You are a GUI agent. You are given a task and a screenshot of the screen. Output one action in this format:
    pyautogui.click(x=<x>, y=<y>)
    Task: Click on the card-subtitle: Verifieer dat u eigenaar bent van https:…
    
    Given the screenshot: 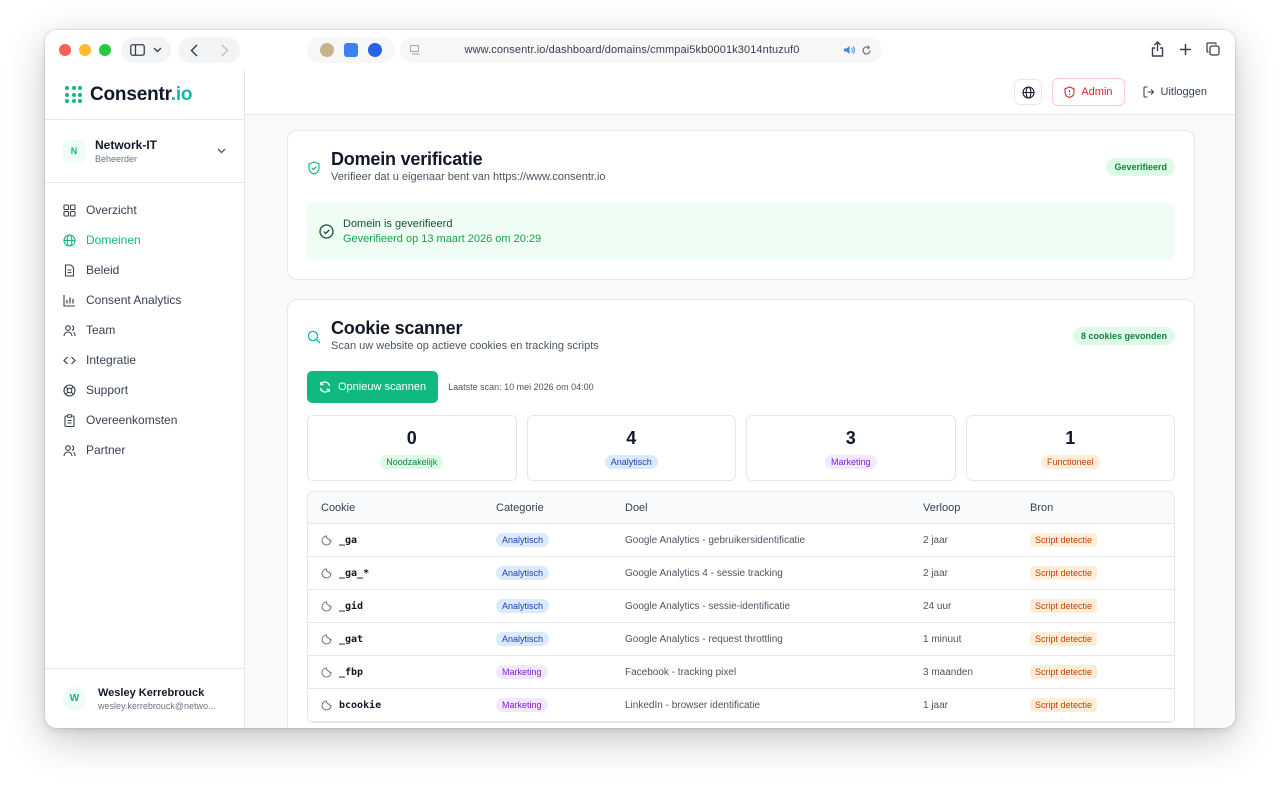 What is the action you would take?
    pyautogui.click(x=468, y=177)
    